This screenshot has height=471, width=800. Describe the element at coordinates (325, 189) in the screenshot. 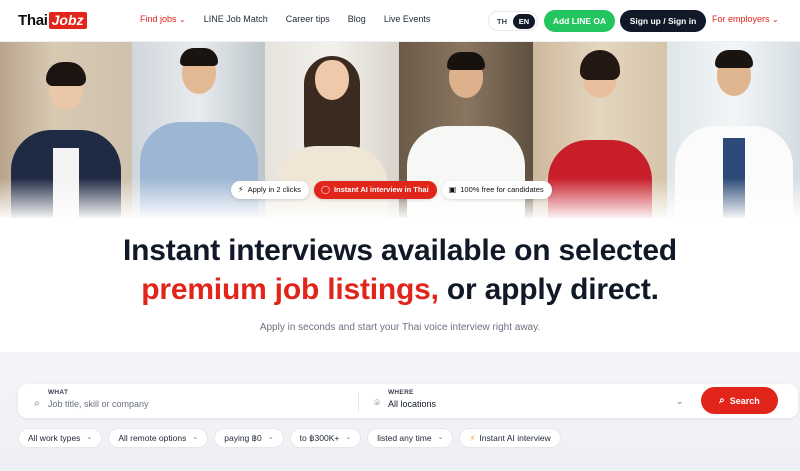

I see `chat-bubble-icon: ◯` at that location.